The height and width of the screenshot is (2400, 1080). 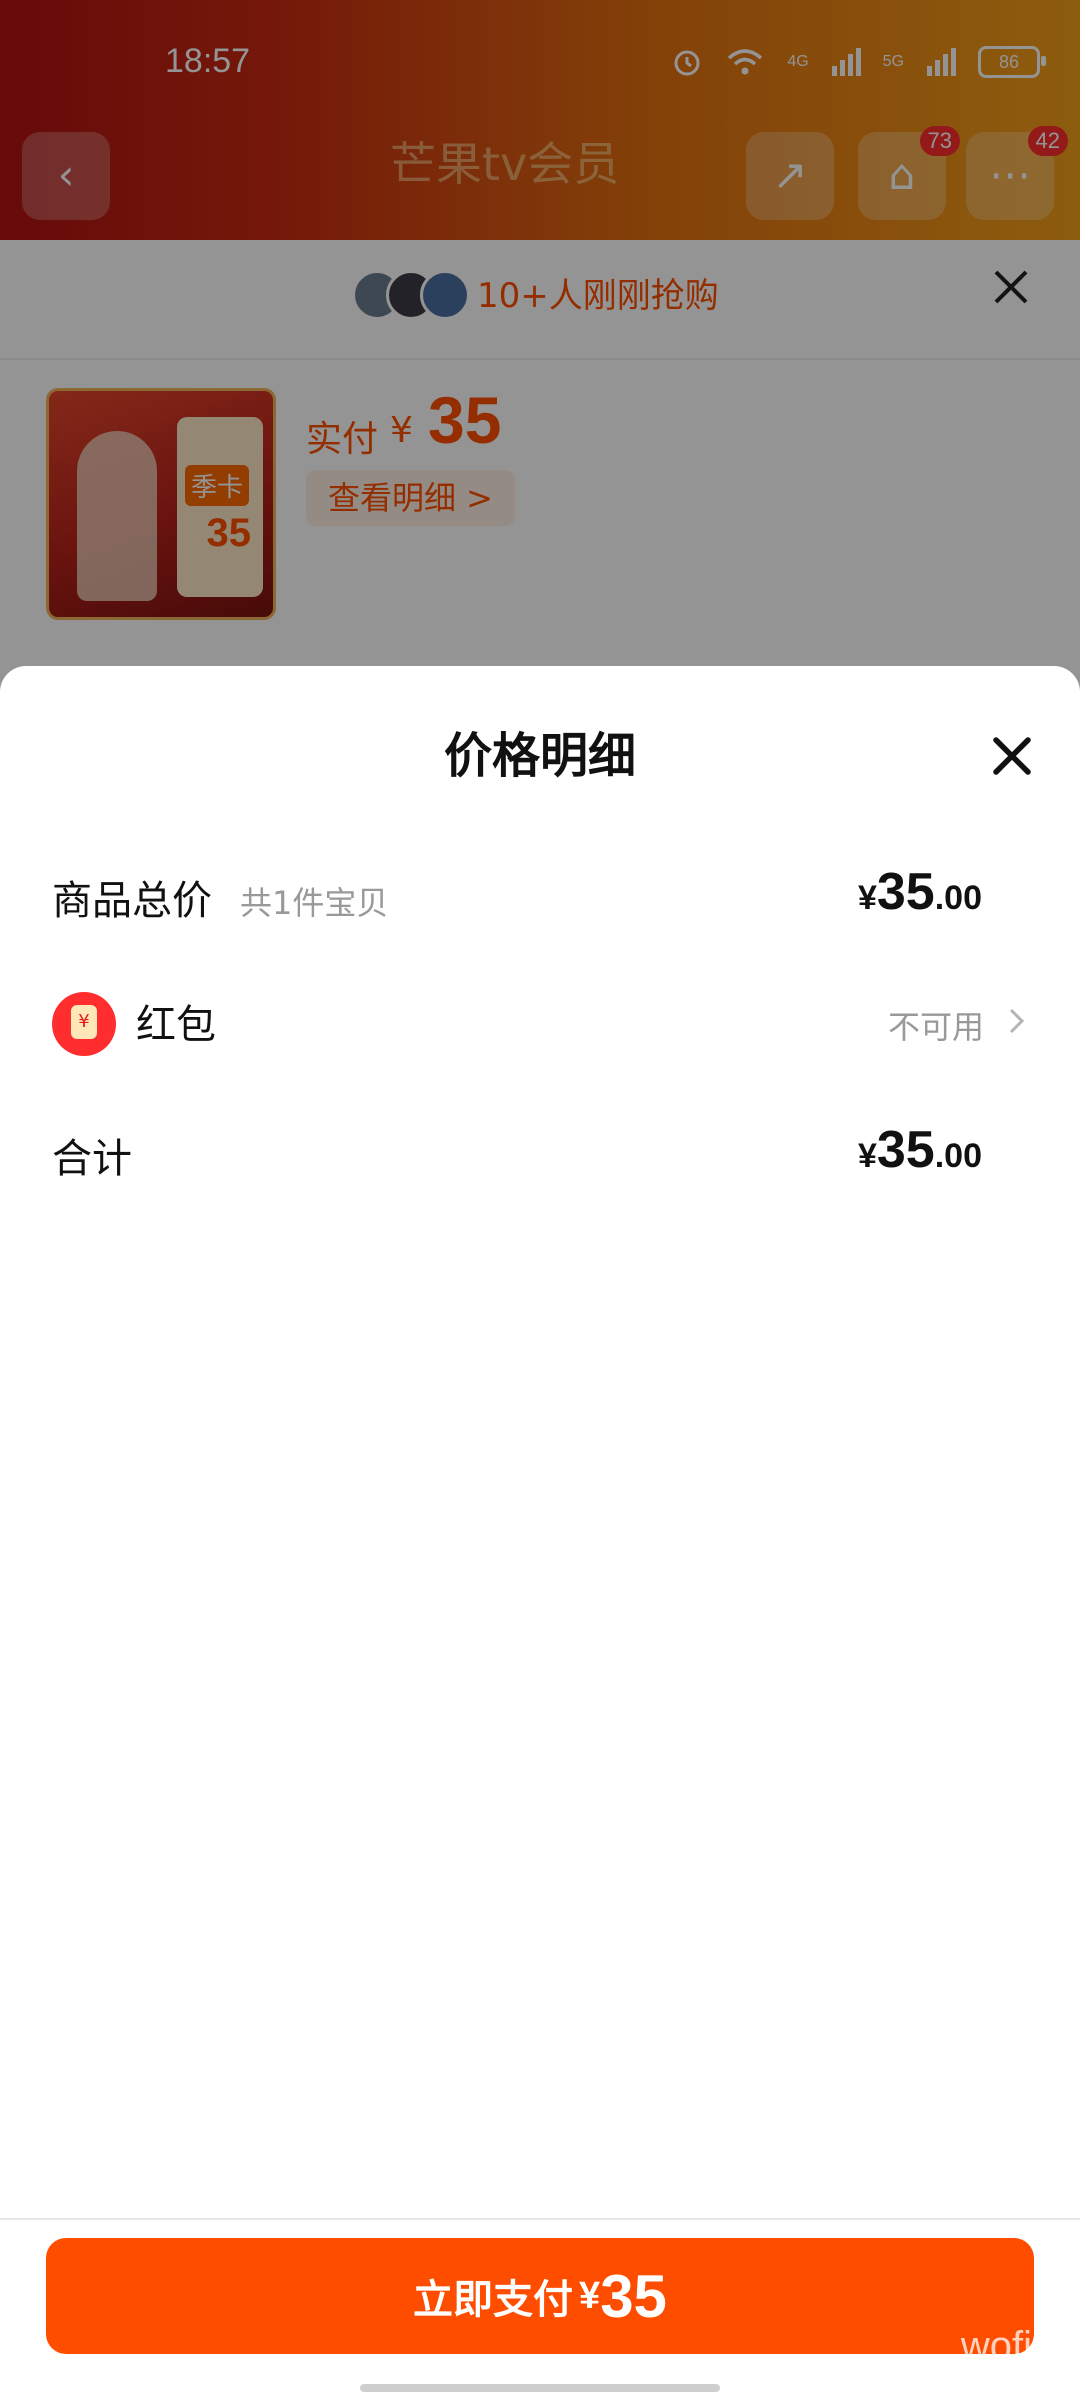 I want to click on total-label: 合计, so click(x=92, y=1159).